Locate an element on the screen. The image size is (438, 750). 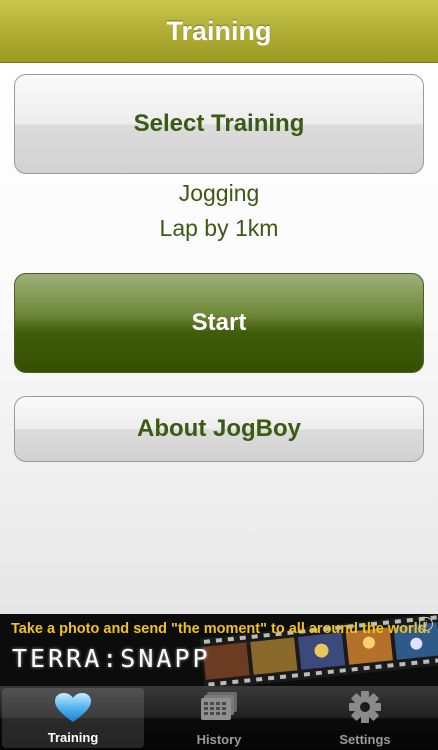
tab-history: History is located at coordinates (219, 718).